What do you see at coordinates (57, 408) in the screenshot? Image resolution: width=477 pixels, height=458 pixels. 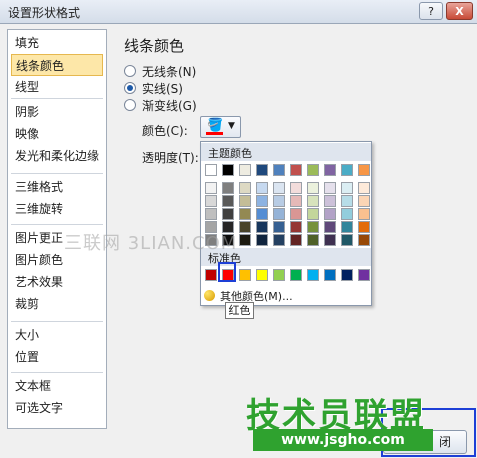 I see `sidebar-item-15: 可选文字` at bounding box center [57, 408].